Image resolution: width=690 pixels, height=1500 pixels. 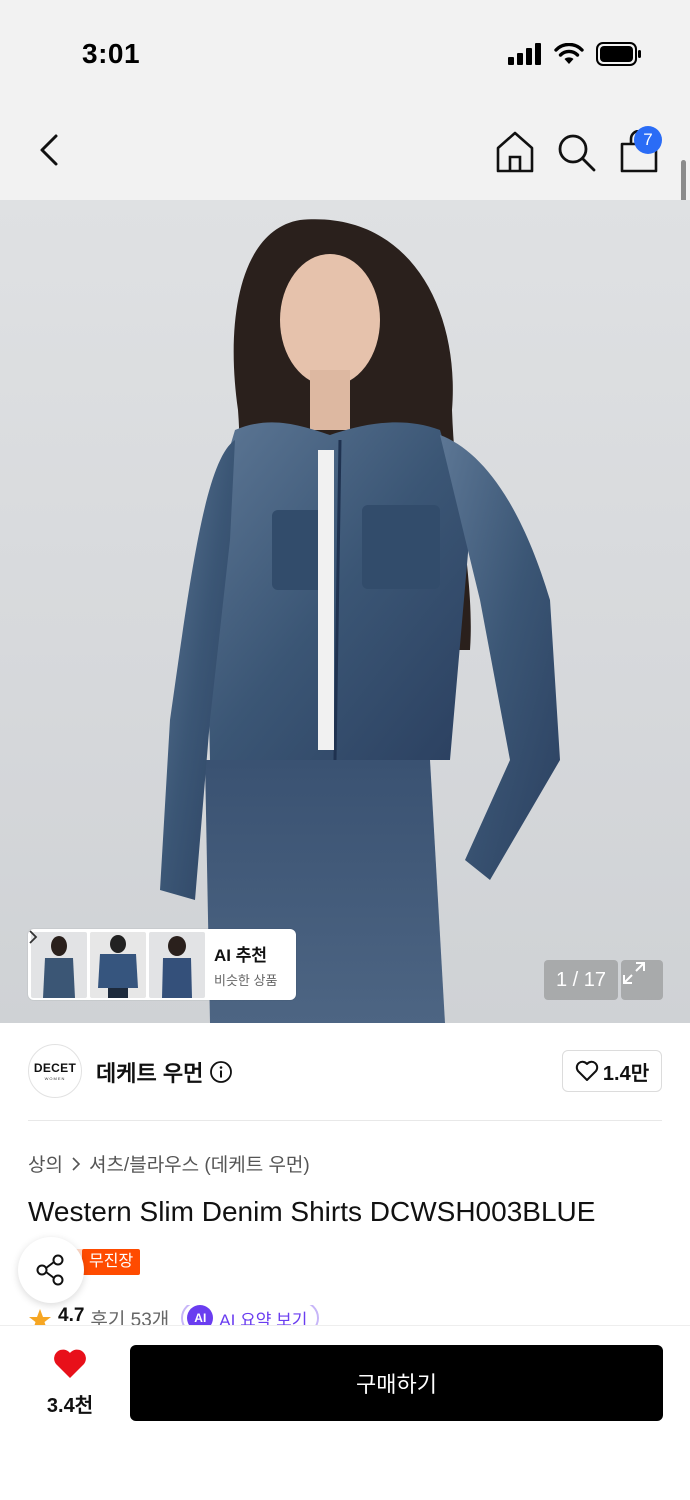 I want to click on ai-recommend-title-text: AI 추천, so click(x=241, y=955).